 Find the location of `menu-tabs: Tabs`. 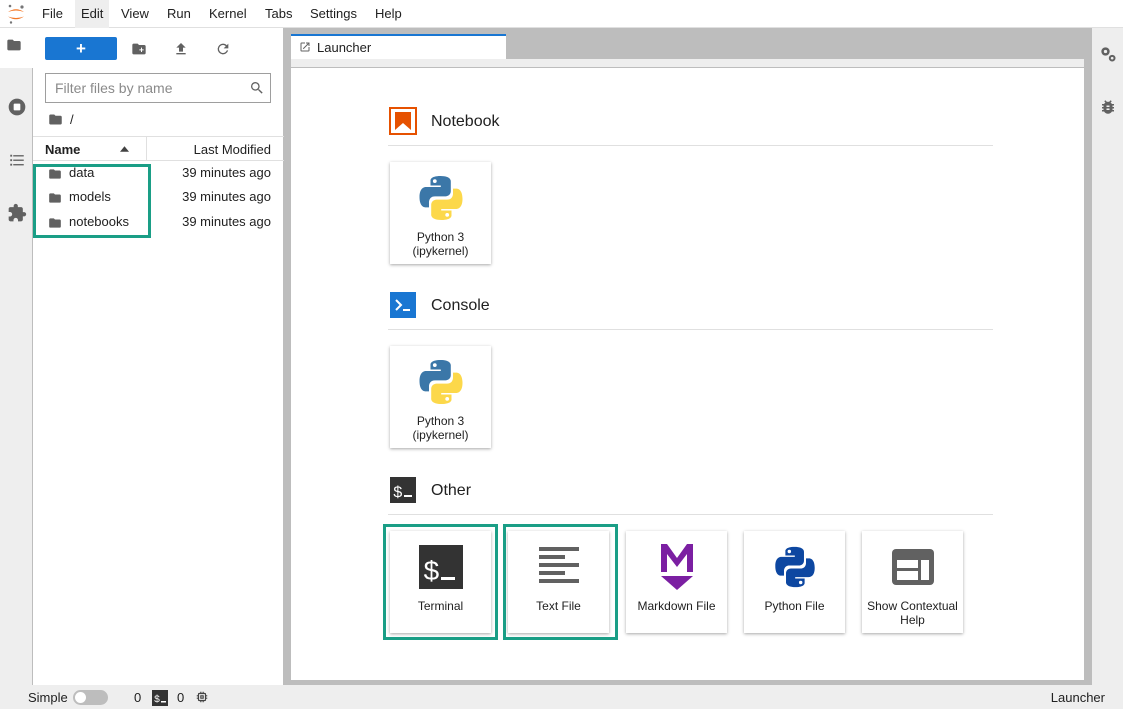

menu-tabs: Tabs is located at coordinates (278, 14).